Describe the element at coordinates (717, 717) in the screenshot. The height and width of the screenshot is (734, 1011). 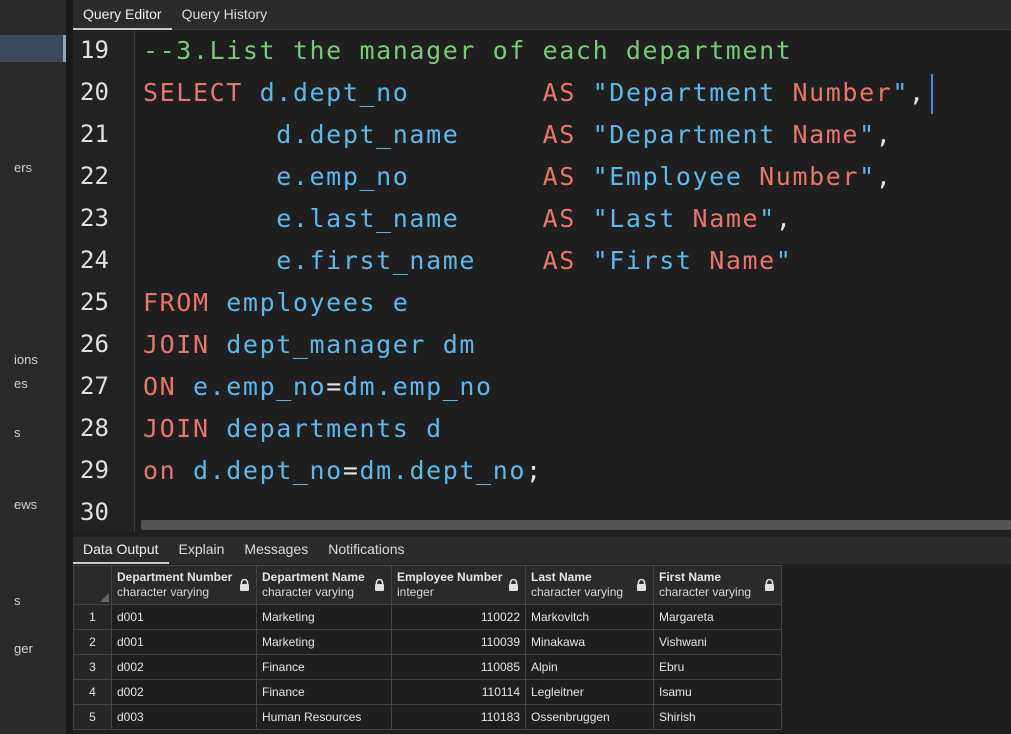
I see `table-cell: Shirish` at that location.